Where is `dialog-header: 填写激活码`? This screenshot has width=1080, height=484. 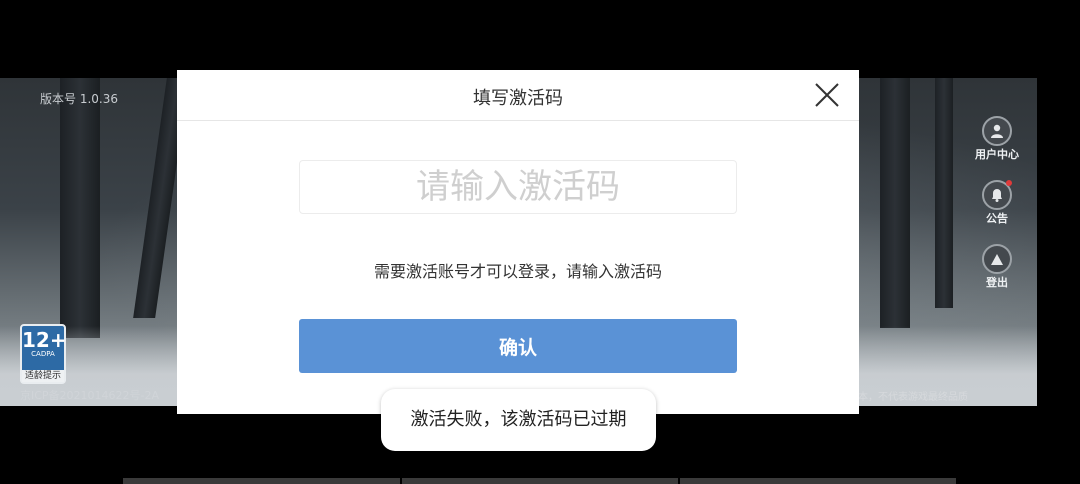 dialog-header: 填写激活码 is located at coordinates (518, 95).